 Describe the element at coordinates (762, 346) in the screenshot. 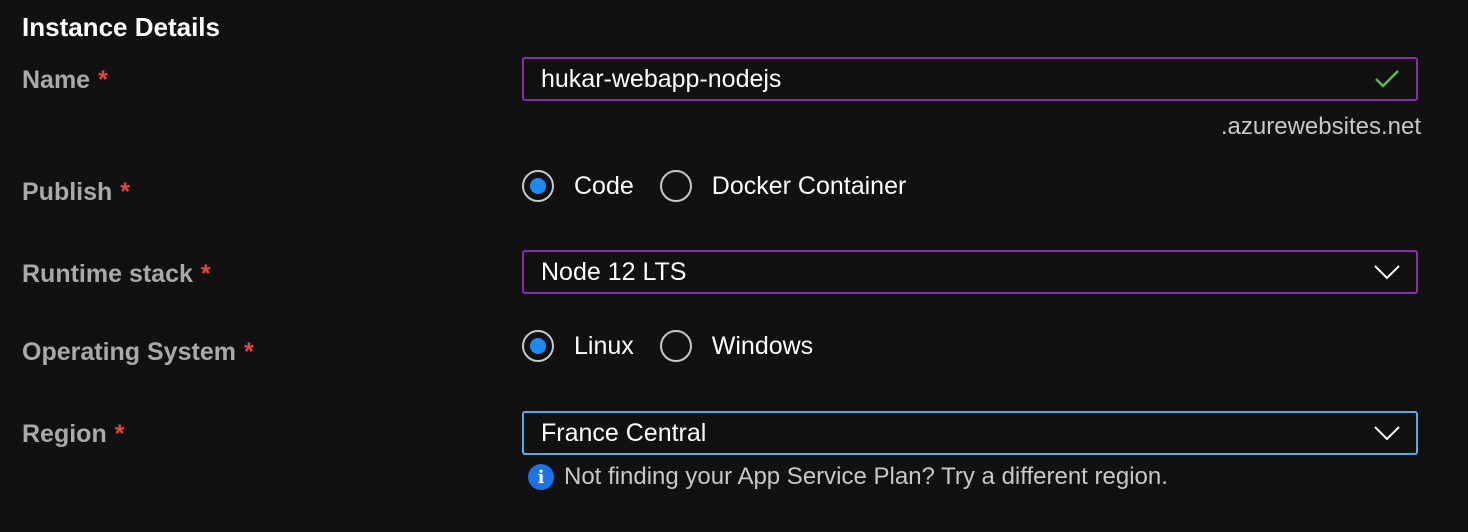

I see `os-windows-label: Windows` at that location.